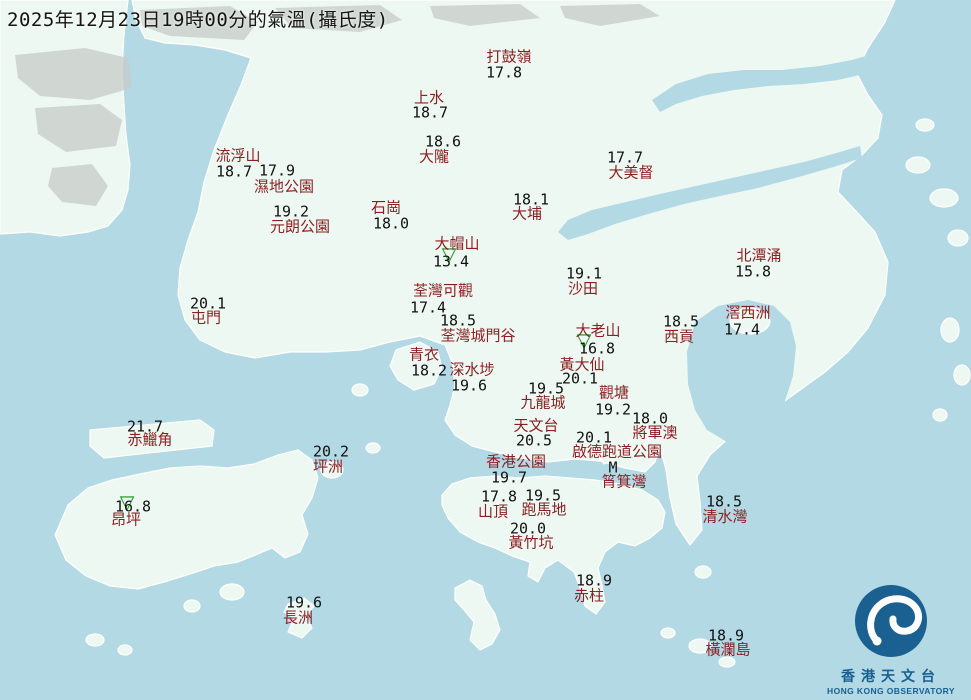 Image resolution: width=971 pixels, height=700 pixels. What do you see at coordinates (613, 467) in the screenshot?
I see `station-temp: M` at bounding box center [613, 467].